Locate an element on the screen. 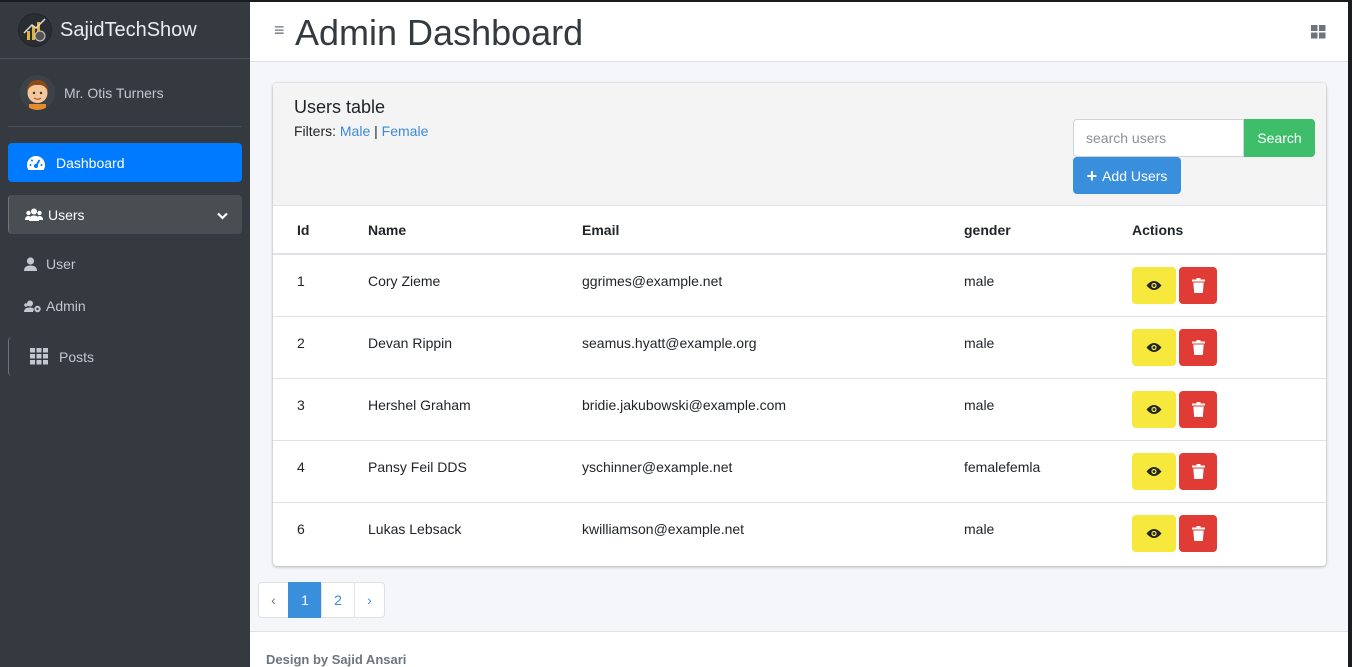  sidebar-item-users: Users is located at coordinates (125, 214).